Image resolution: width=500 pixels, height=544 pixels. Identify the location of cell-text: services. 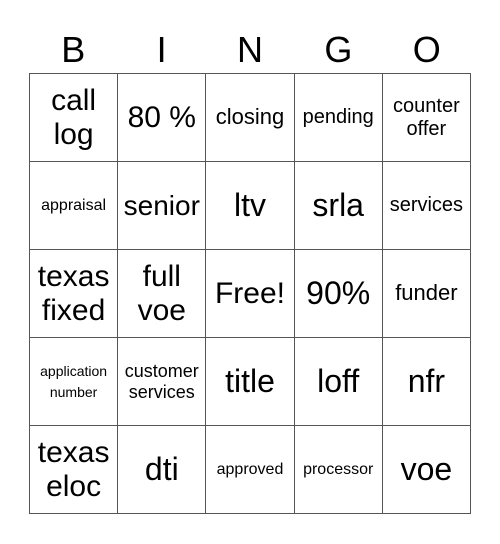
(426, 205).